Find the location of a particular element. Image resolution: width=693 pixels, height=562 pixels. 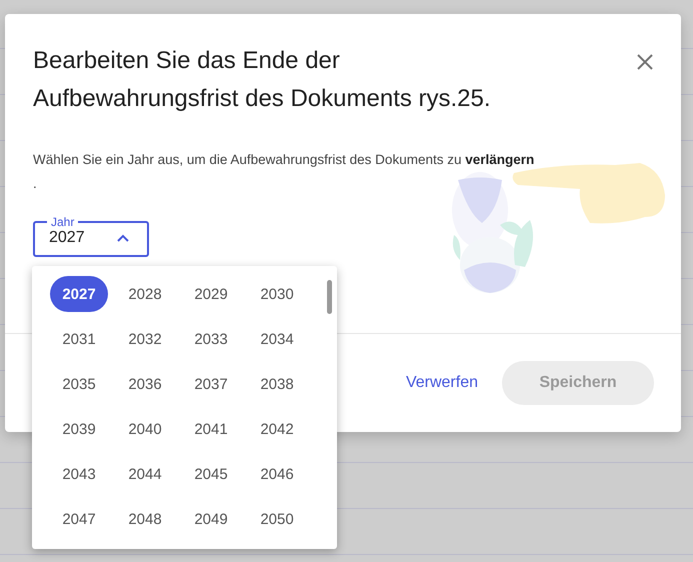

year-select: Jahr 2027 is located at coordinates (91, 236).